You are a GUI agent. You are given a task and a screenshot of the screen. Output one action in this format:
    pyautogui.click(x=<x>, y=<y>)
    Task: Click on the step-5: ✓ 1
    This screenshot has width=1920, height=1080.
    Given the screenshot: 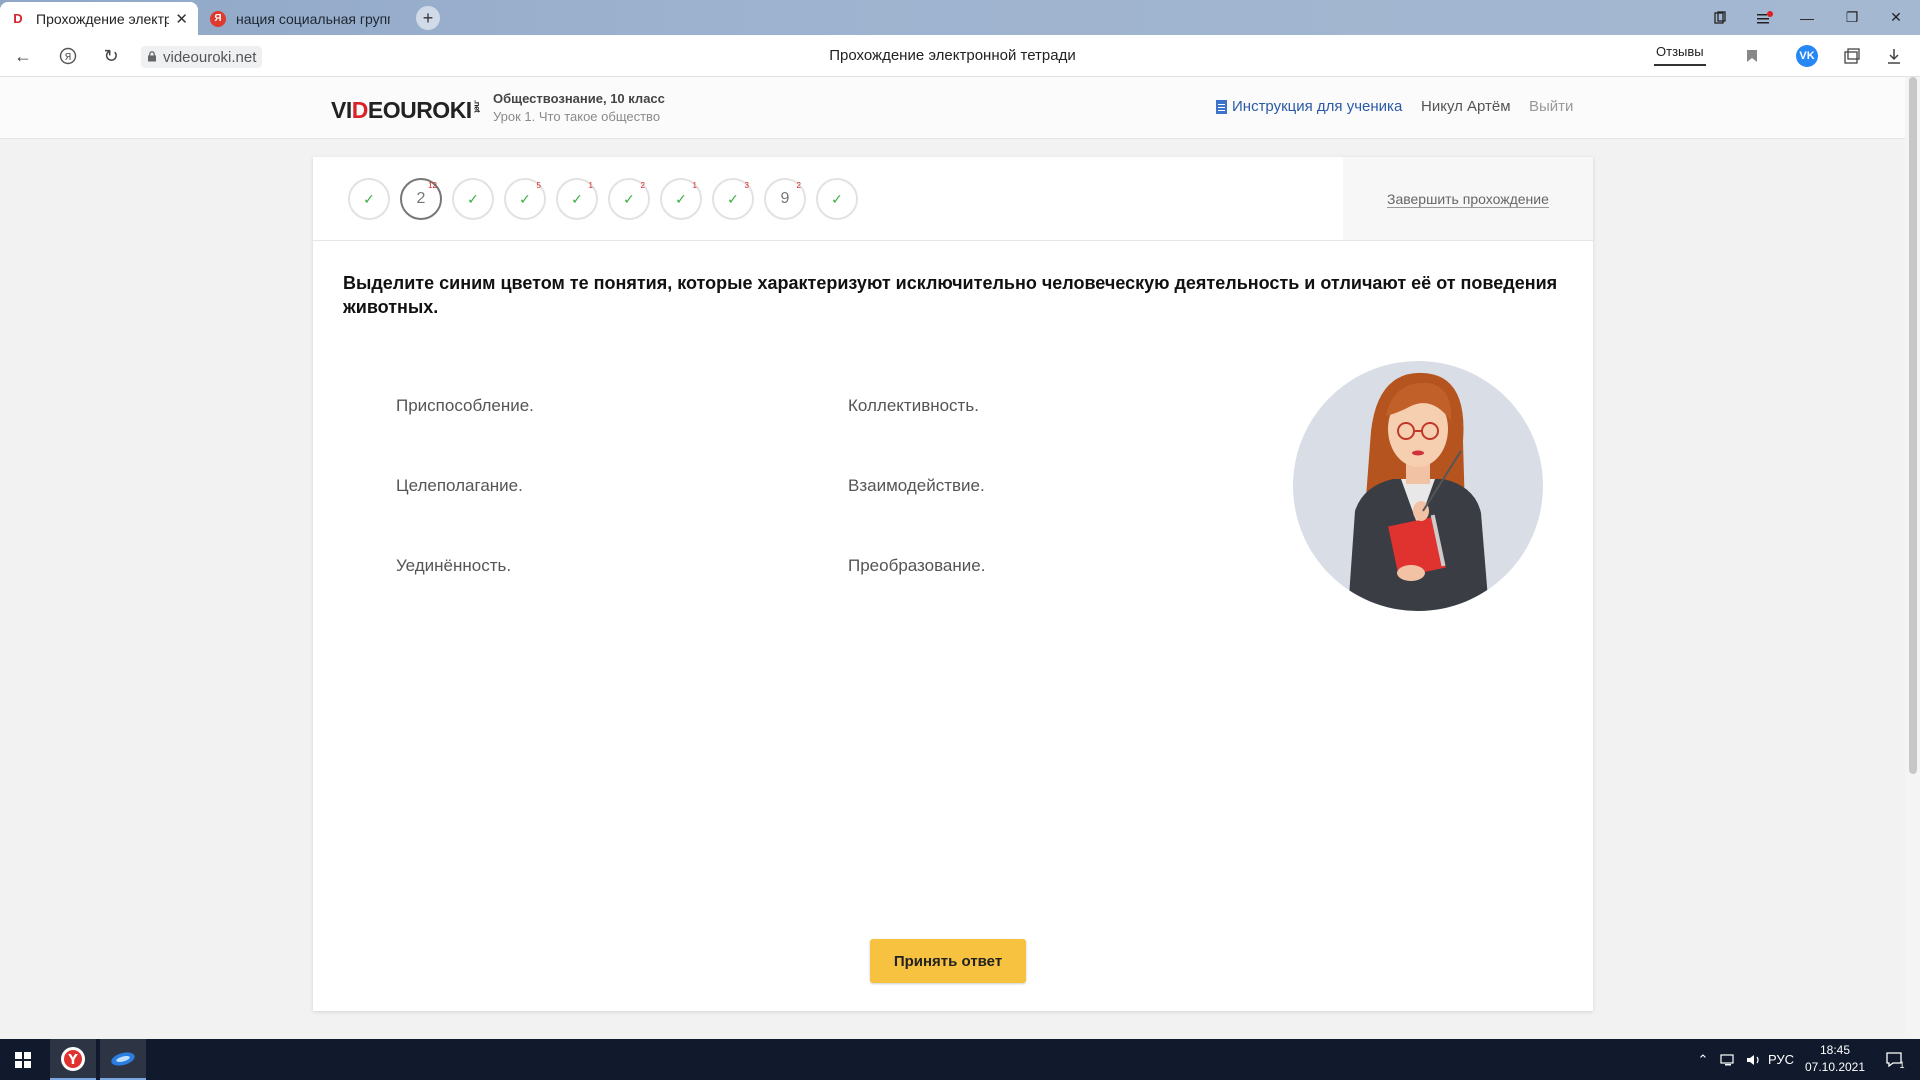 What is the action you would take?
    pyautogui.click(x=577, y=199)
    